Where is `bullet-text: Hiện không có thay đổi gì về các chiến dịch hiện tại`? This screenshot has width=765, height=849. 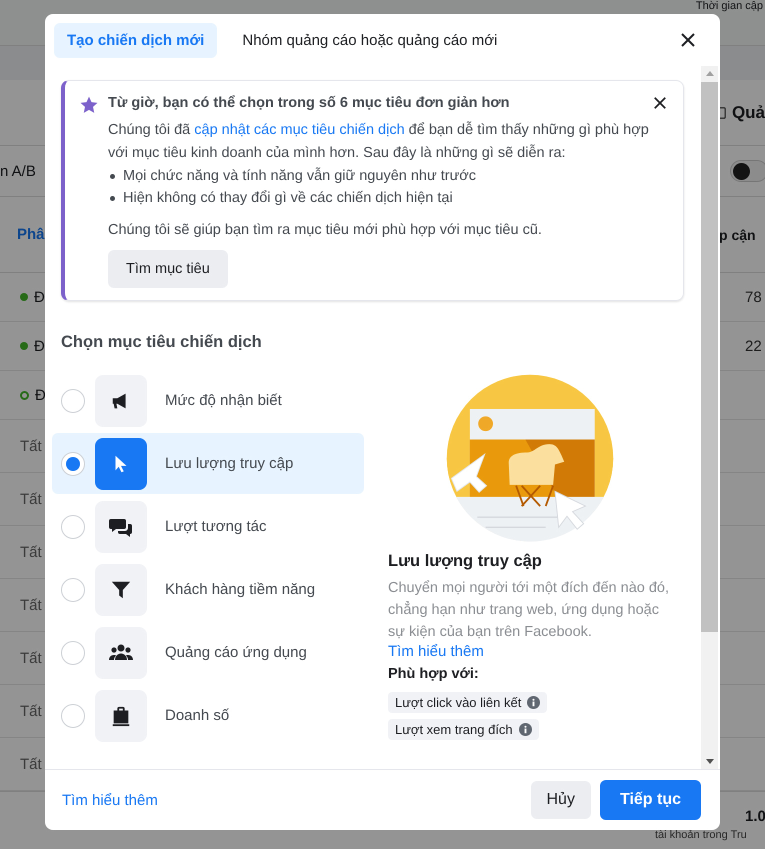 bullet-text: Hiện không có thay đổi gì về các chiến dịch hiện tại is located at coordinates (288, 198).